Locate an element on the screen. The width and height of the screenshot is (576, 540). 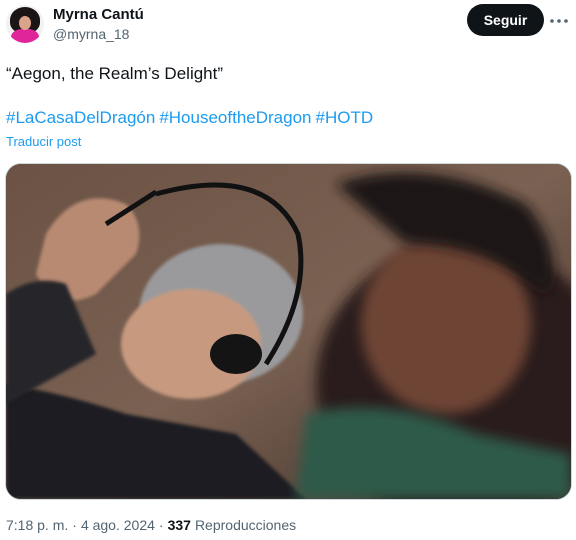
avatar-outfit is located at coordinates (25, 36).